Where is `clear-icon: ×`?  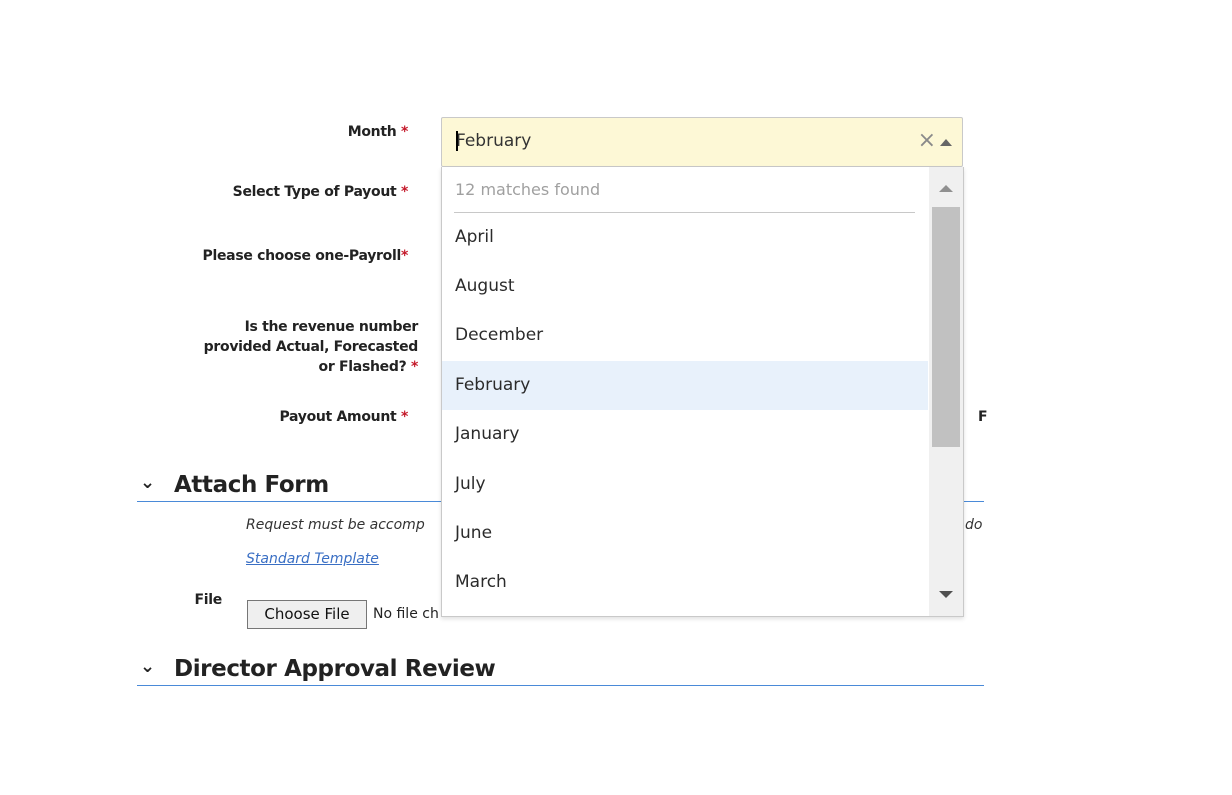
clear-icon: × is located at coordinates (927, 140).